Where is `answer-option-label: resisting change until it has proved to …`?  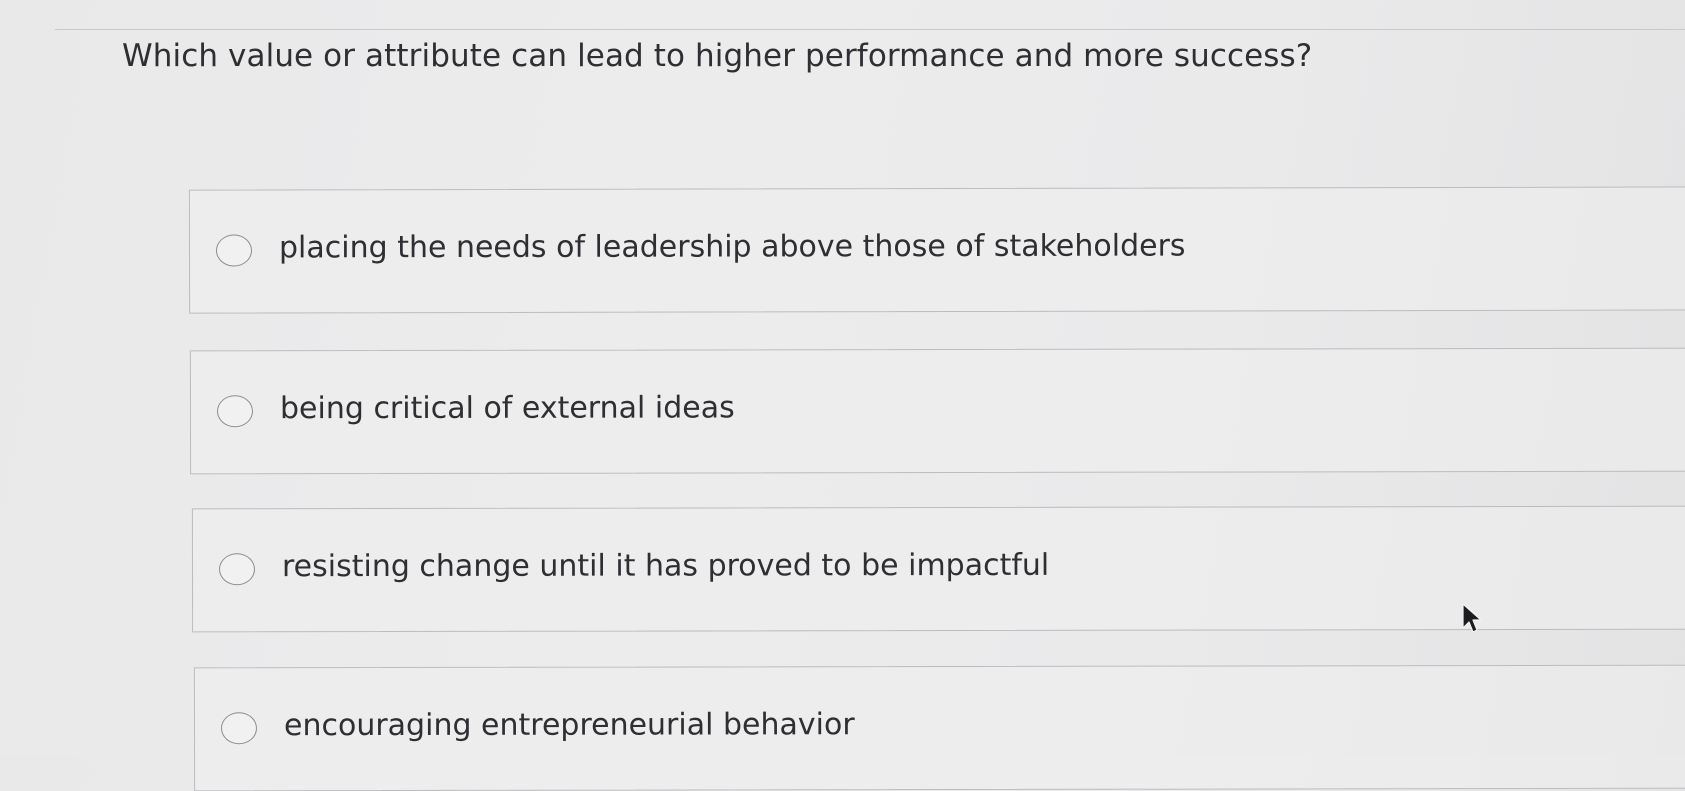 answer-option-label: resisting change until it has proved to … is located at coordinates (665, 566).